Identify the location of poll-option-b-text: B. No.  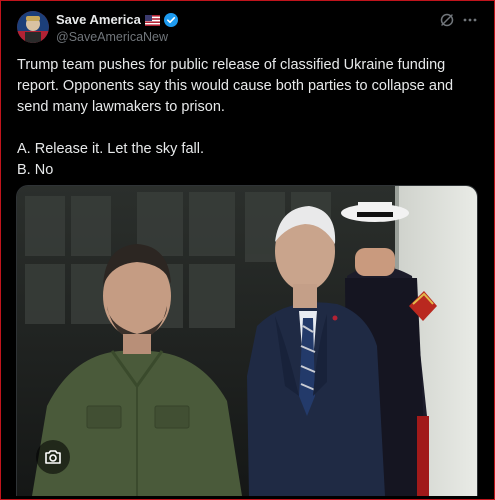
(35, 170).